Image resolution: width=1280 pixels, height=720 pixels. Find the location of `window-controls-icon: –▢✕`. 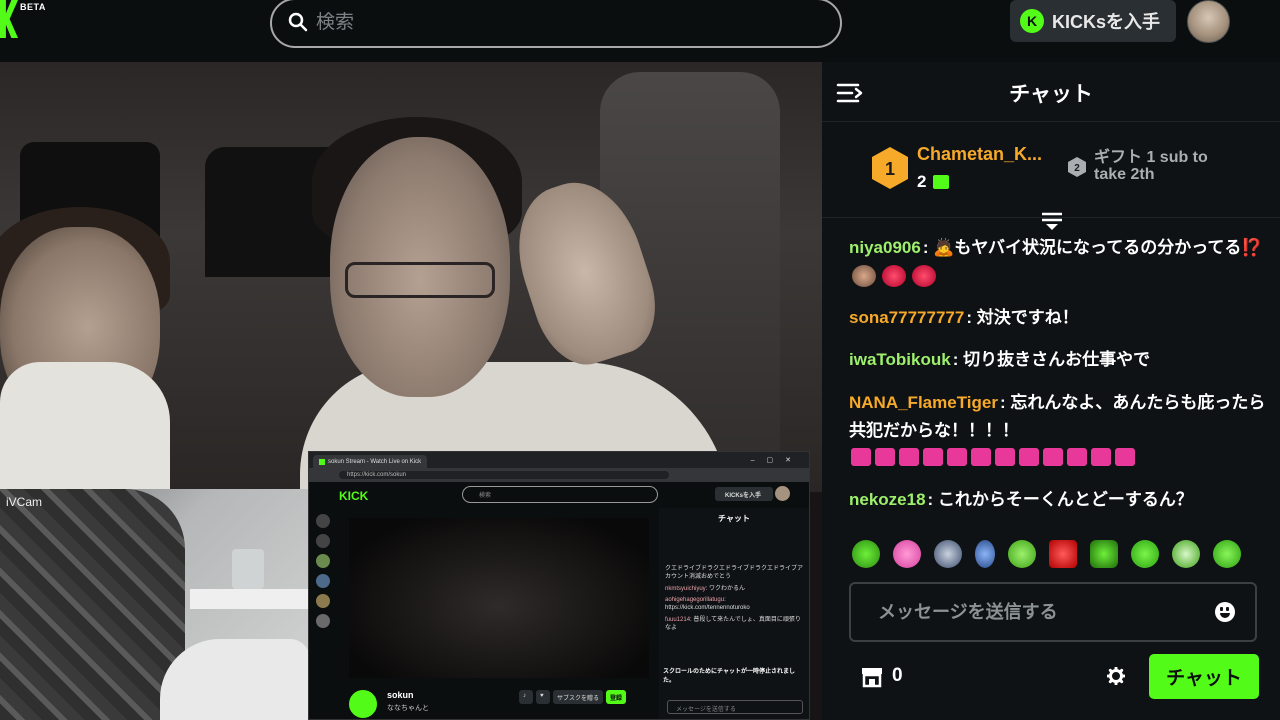

window-controls-icon: –▢✕ is located at coordinates (776, 460).